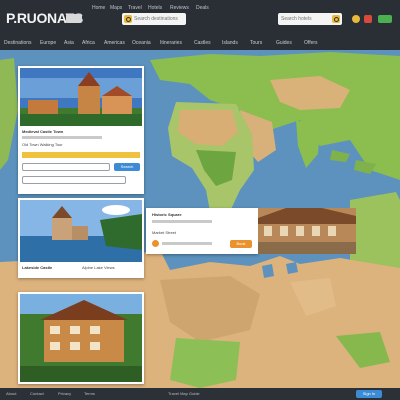  I want to click on footer-contact: Contact, so click(37, 394).